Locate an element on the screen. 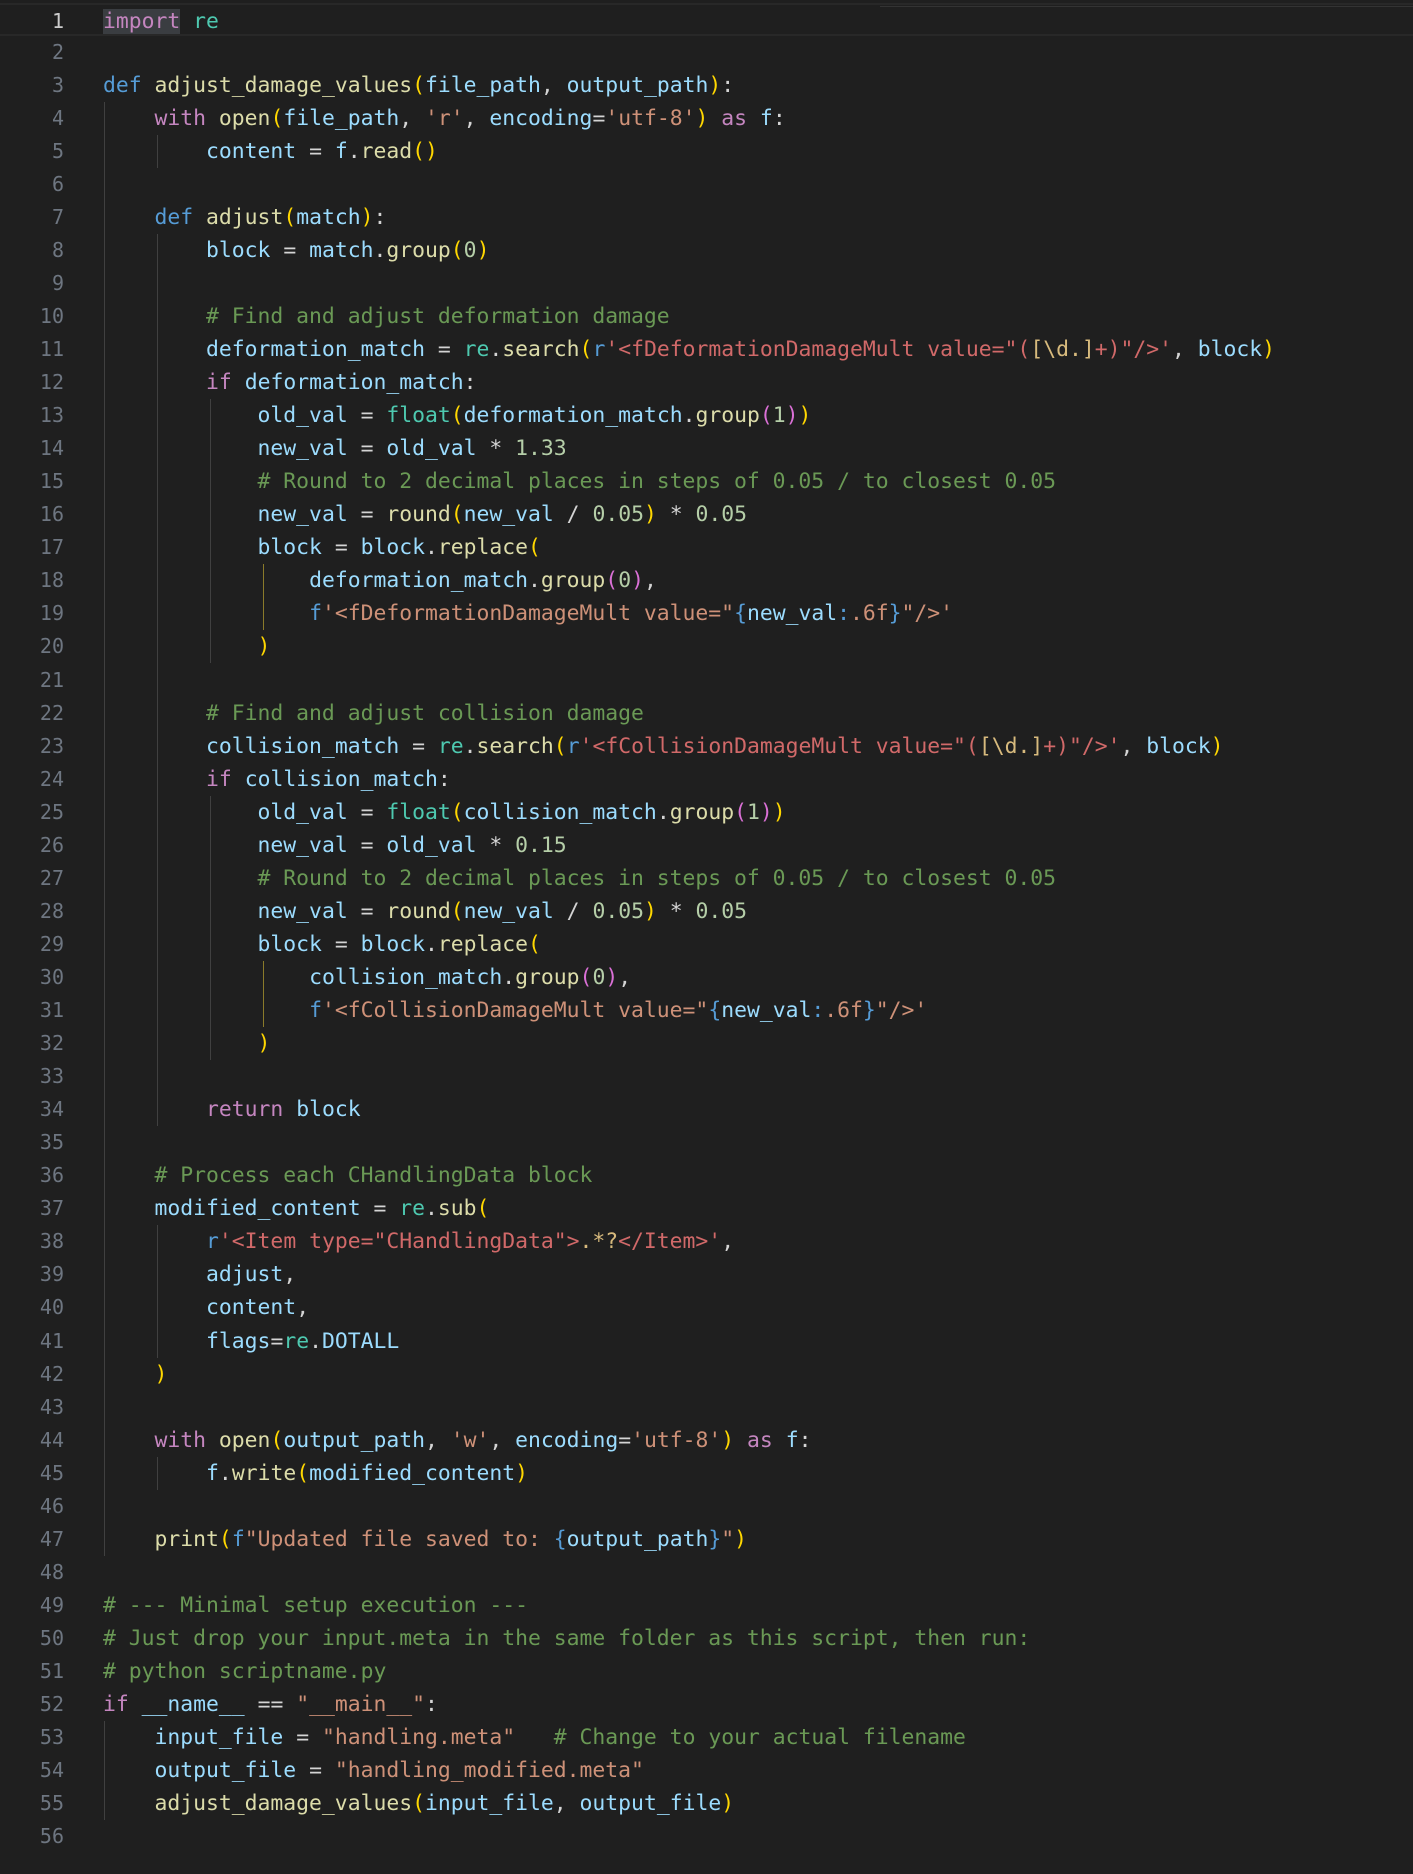  code-line: 22 # Find and adjust collision damage is located at coordinates (706, 713).